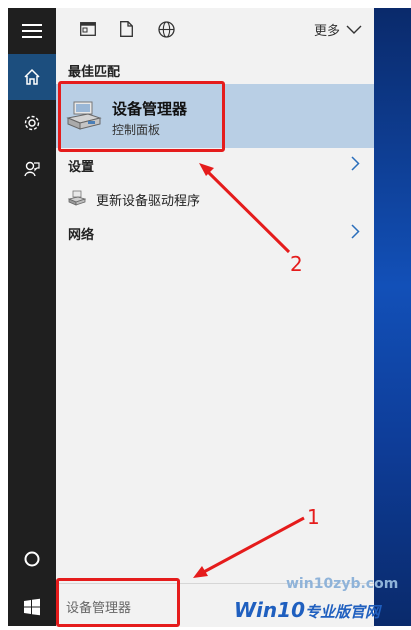 The image size is (411, 630). I want to click on watermark-brand-en: Win10, so click(269, 610).